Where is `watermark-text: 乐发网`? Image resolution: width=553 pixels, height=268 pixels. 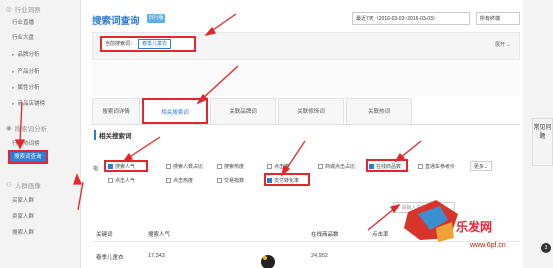
watermark-text: 乐发网 is located at coordinates (474, 227).